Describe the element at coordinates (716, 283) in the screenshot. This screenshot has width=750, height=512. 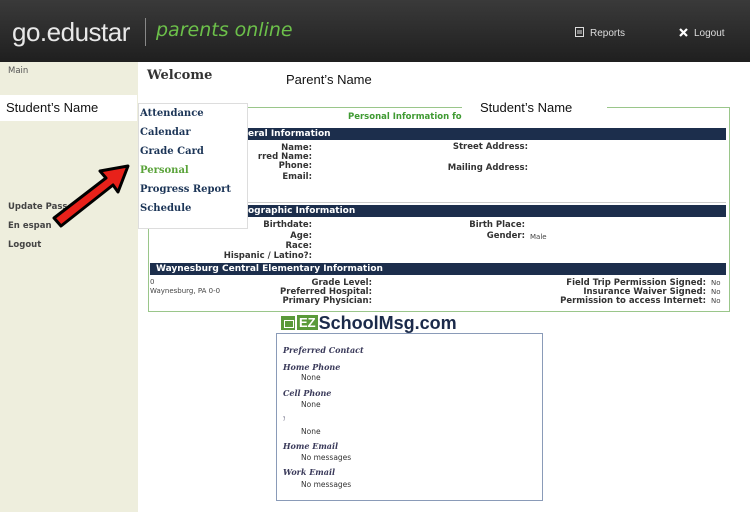
I see `field-trip-value: No` at that location.